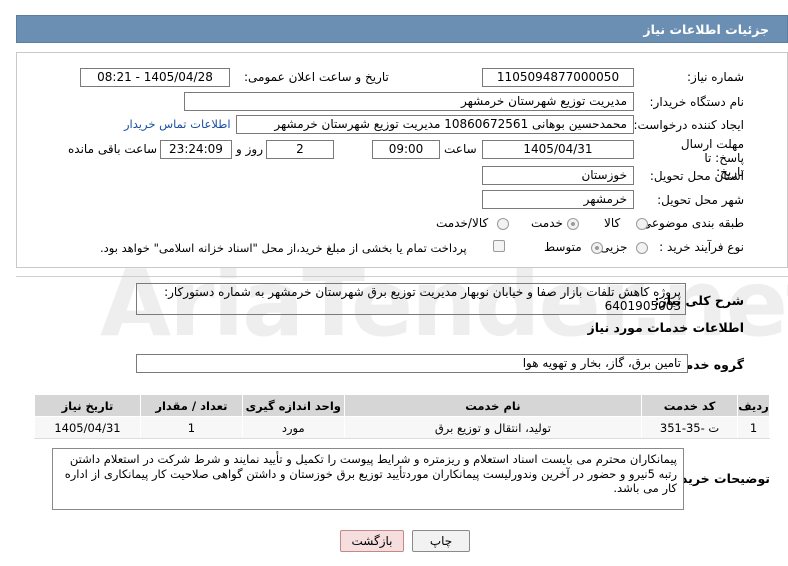  I want to click on buyer-org-label: نام دستگاه خریدار:, so click(697, 102).